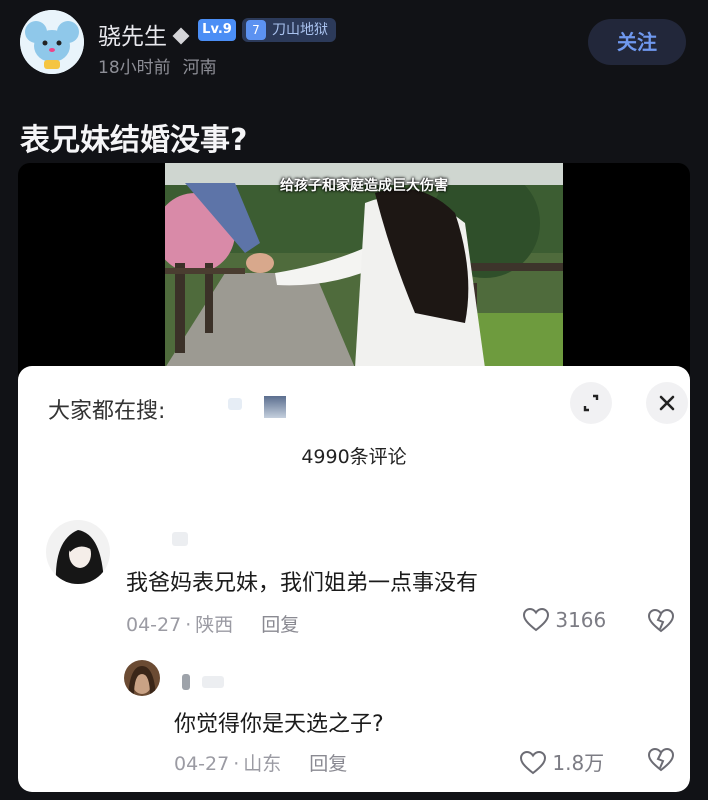  What do you see at coordinates (199, 68) in the screenshot?
I see `post-location: 河南` at bounding box center [199, 68].